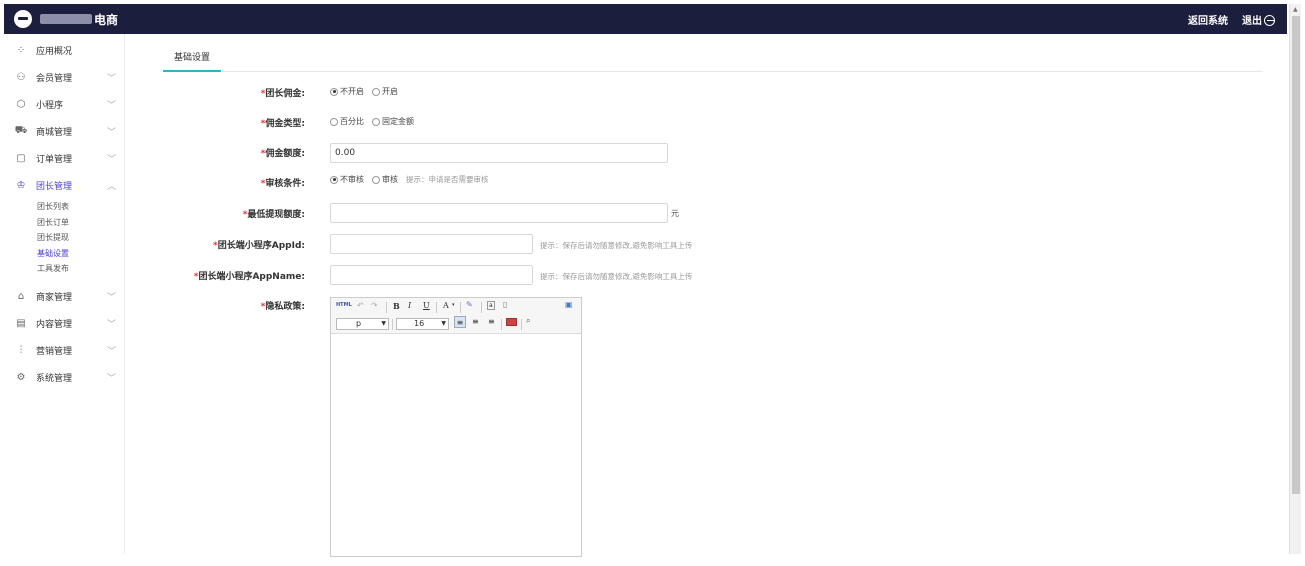 The height and width of the screenshot is (566, 1305). What do you see at coordinates (21, 185) in the screenshot?
I see `crown-icon: ♔` at bounding box center [21, 185].